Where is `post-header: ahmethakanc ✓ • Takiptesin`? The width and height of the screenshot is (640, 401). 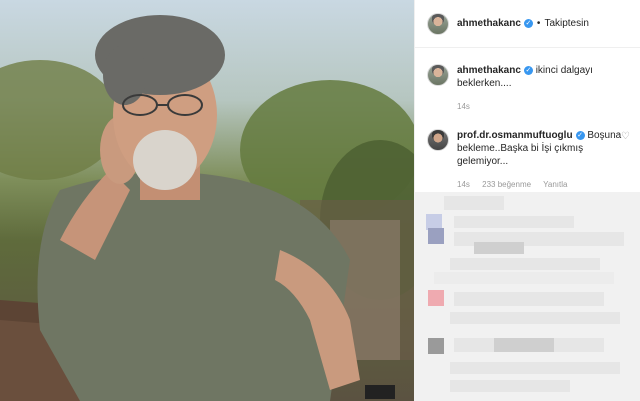 post-header: ahmethakanc ✓ • Takiptesin is located at coordinates (527, 24).